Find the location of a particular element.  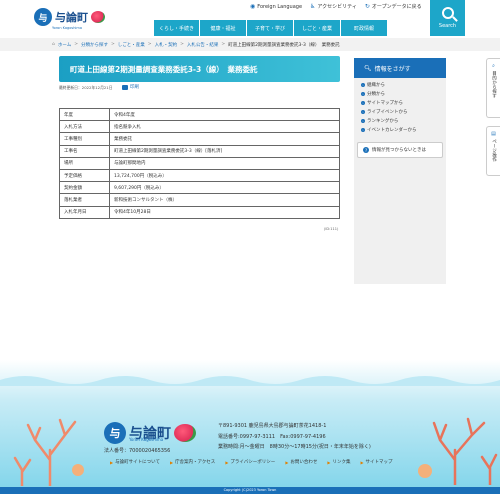

footer-link-label: リンク集 is located at coordinates (341, 462).